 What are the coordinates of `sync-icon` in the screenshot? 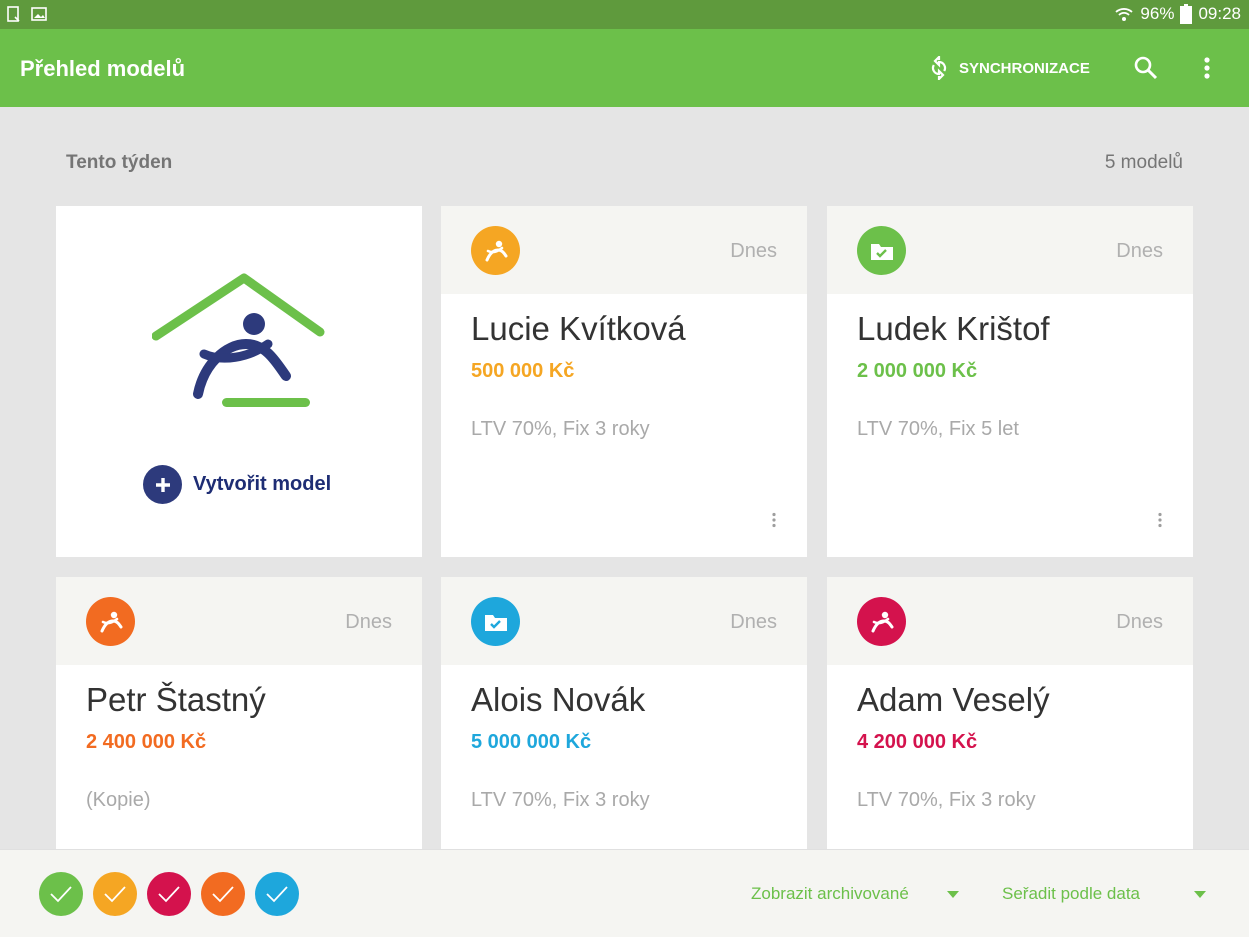 It's located at (939, 68).